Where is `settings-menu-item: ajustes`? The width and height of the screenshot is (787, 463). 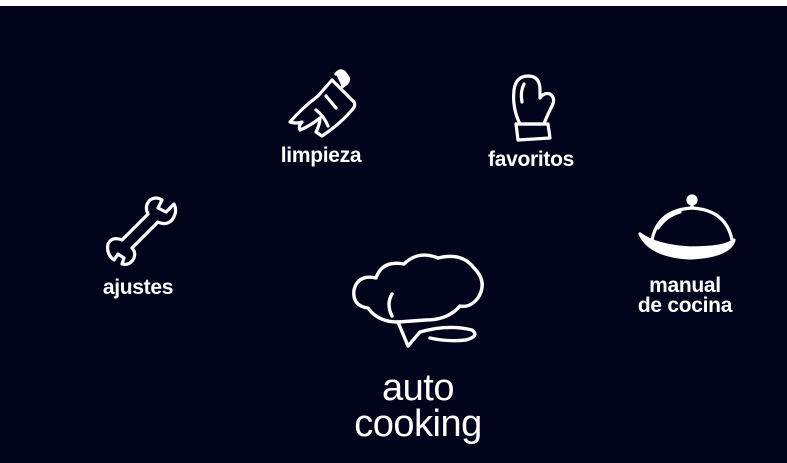 settings-menu-item: ajustes is located at coordinates (138, 245).